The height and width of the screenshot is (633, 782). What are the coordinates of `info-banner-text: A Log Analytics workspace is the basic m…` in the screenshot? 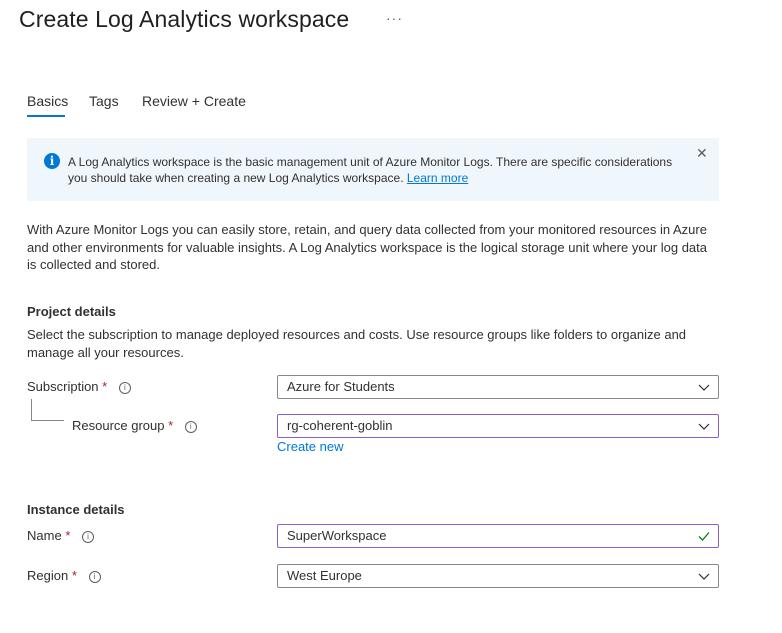 It's located at (374, 170).